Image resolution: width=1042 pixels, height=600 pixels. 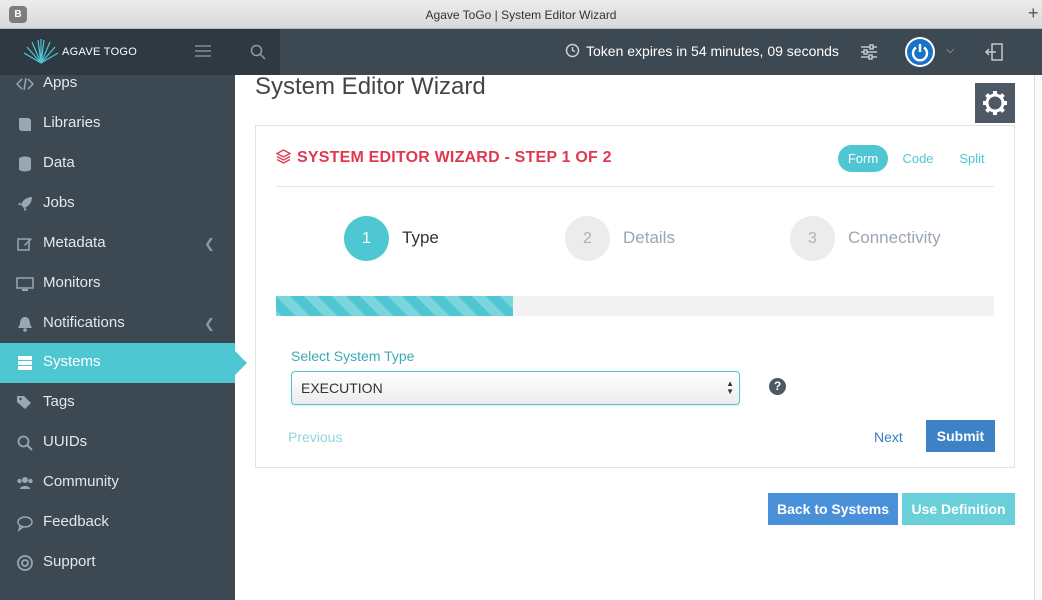 I want to click on wizard-title: SYSTEM EDITOR WIZARD - STEP 1 OF 2, so click(x=443, y=158).